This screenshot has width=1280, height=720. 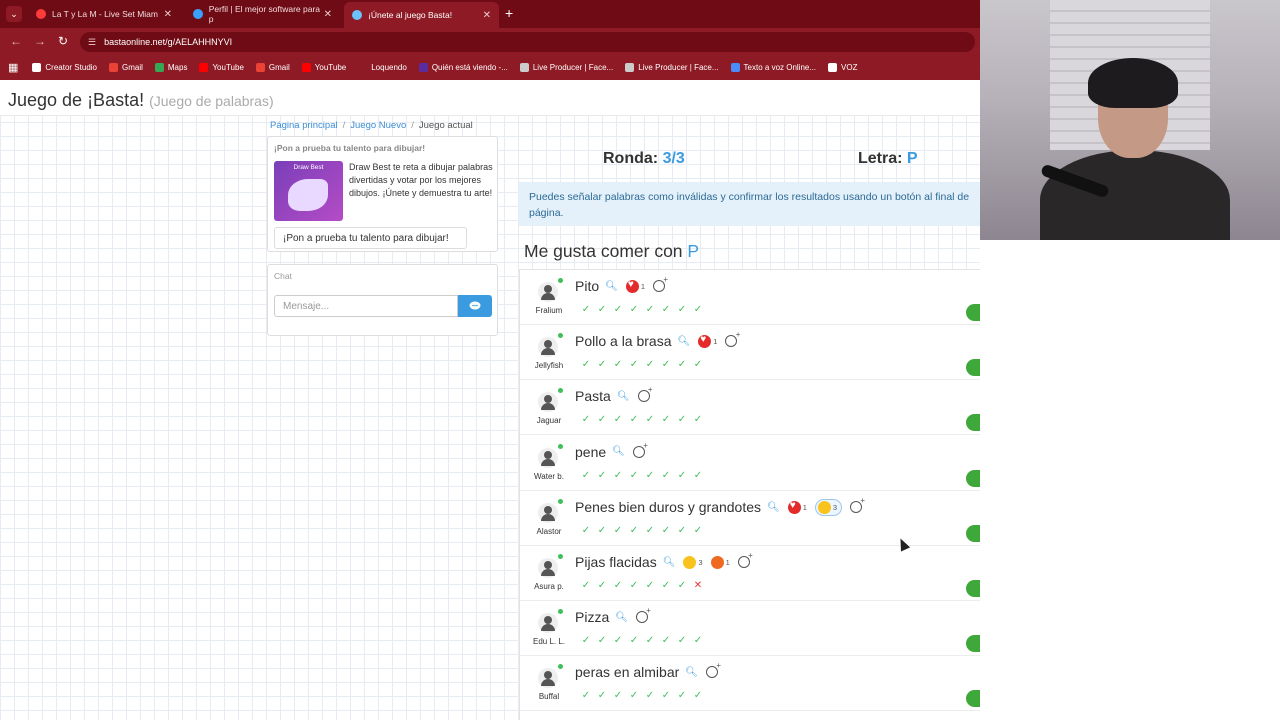 What do you see at coordinates (64, 67) in the screenshot?
I see `bookmark-item: Creator Studio` at bounding box center [64, 67].